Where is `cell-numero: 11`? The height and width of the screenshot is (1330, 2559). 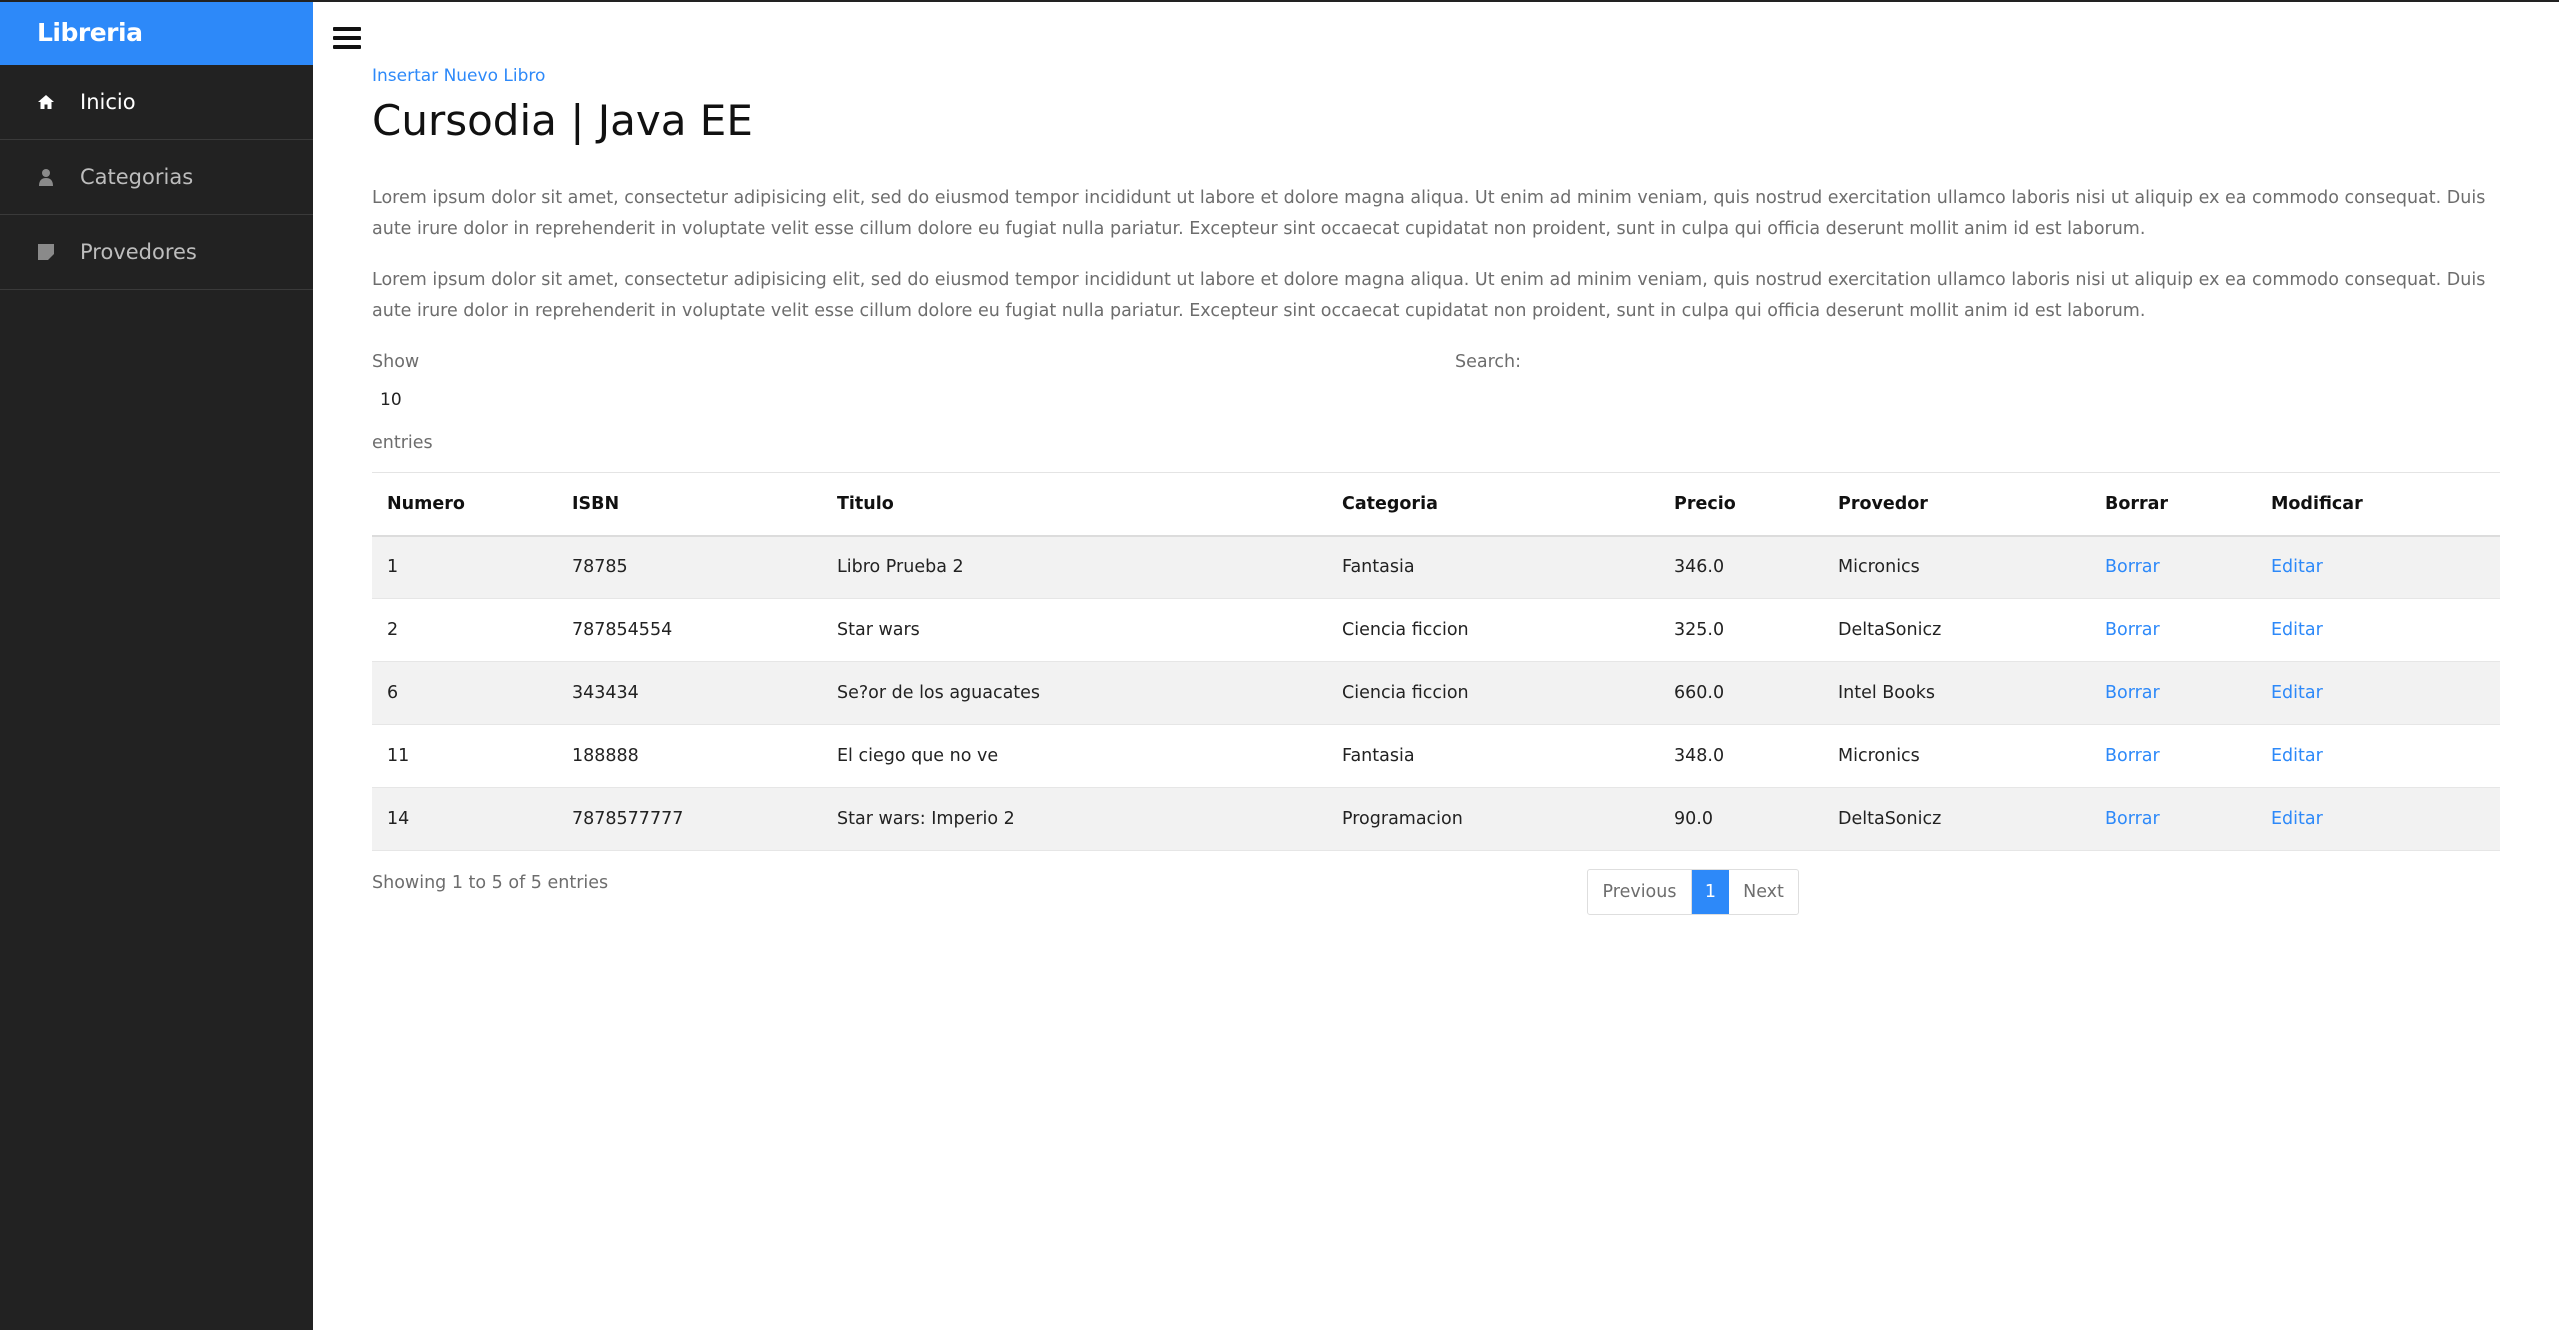 cell-numero: 11 is located at coordinates (464, 756).